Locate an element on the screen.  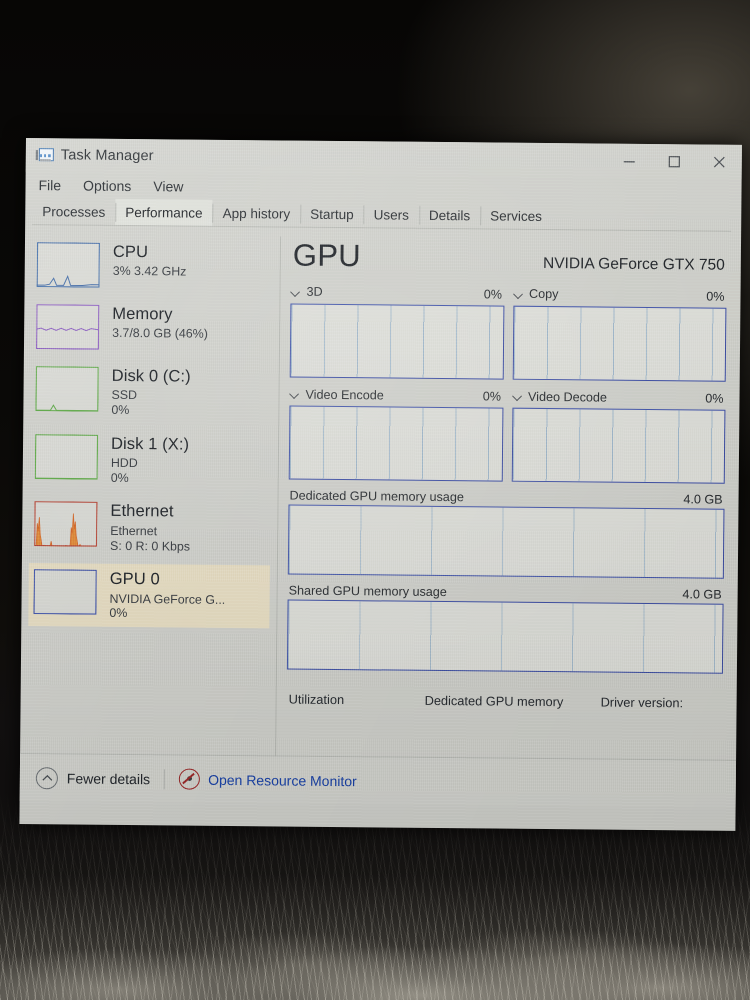
engine-graph-3d is located at coordinates (396, 341).